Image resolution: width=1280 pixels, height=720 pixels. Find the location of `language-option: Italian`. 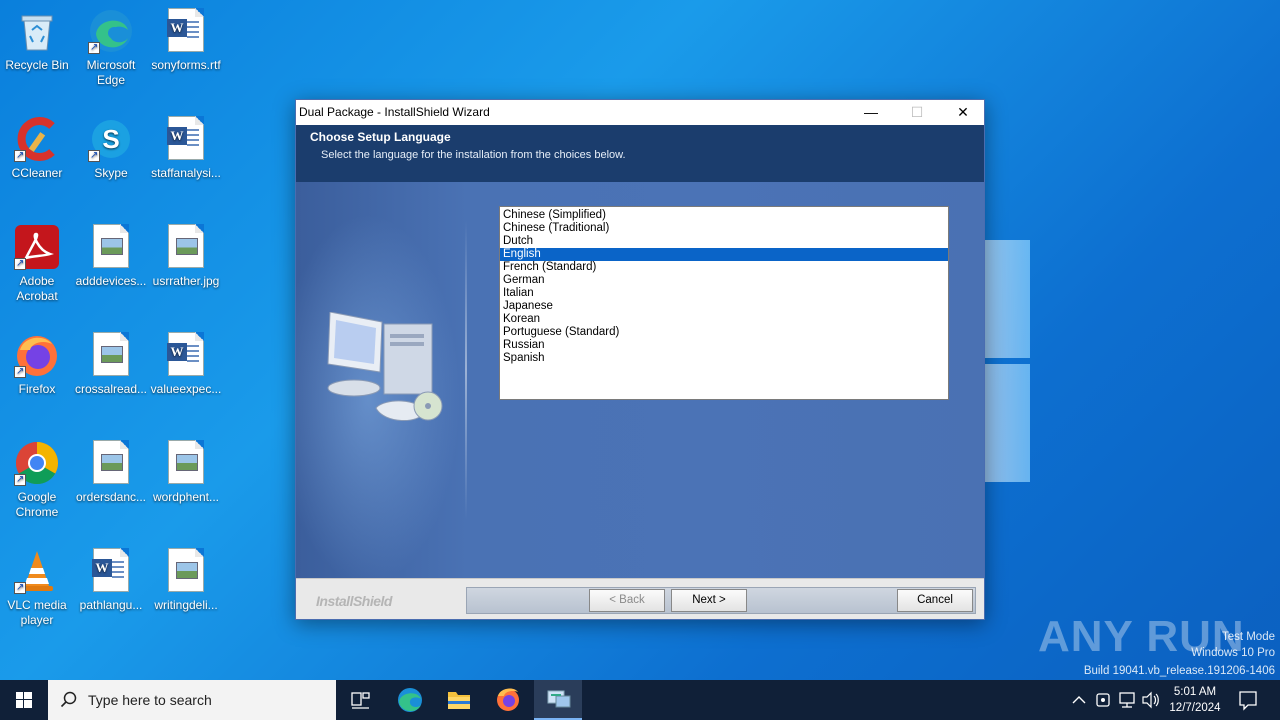

language-option: Italian is located at coordinates (724, 293).